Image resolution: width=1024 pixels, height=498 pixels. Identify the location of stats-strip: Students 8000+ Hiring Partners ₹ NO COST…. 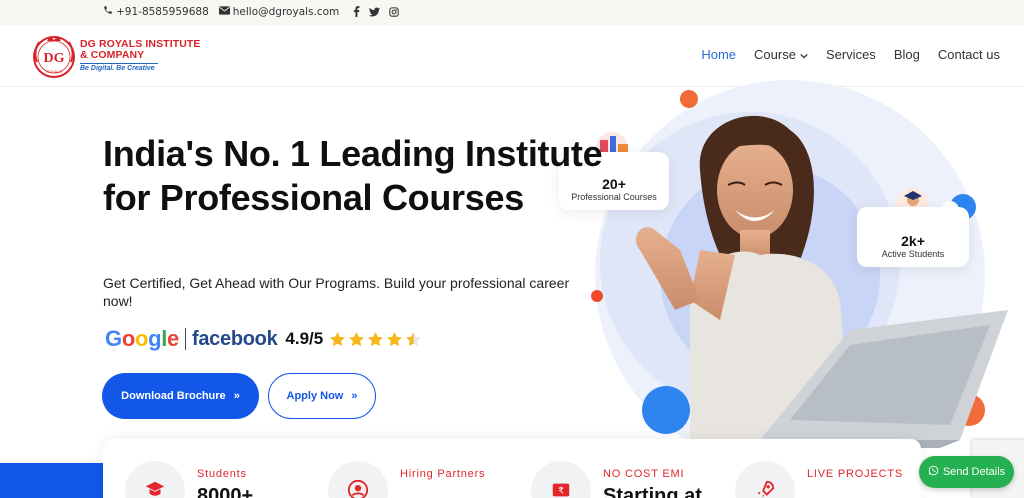
(512, 468).